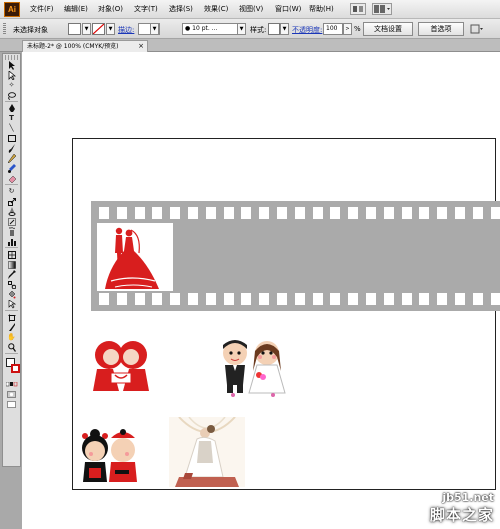 The height and width of the screenshot is (529, 500). What do you see at coordinates (85, 46) in the screenshot?
I see `document-tab: 未标题-2* @ 100% (CMYK/预览) ×` at bounding box center [85, 46].